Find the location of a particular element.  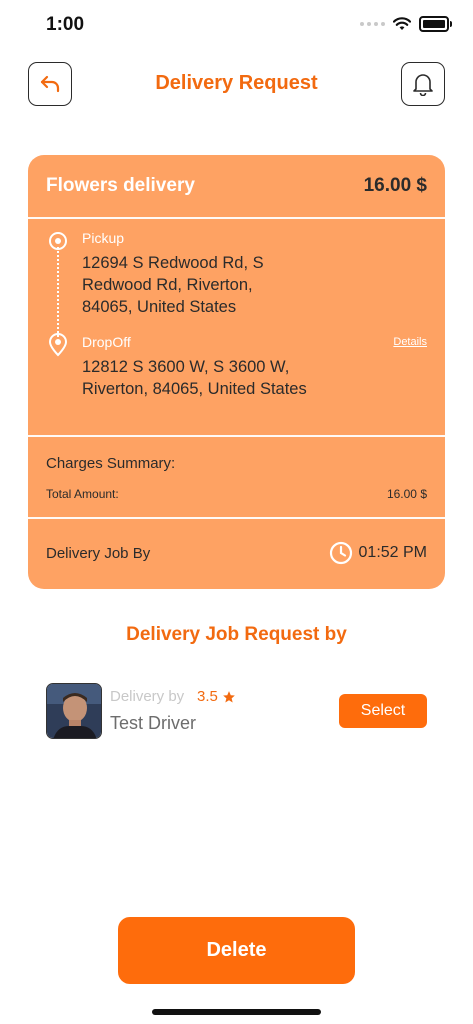

job-title: Flowers delivery is located at coordinates (120, 185).